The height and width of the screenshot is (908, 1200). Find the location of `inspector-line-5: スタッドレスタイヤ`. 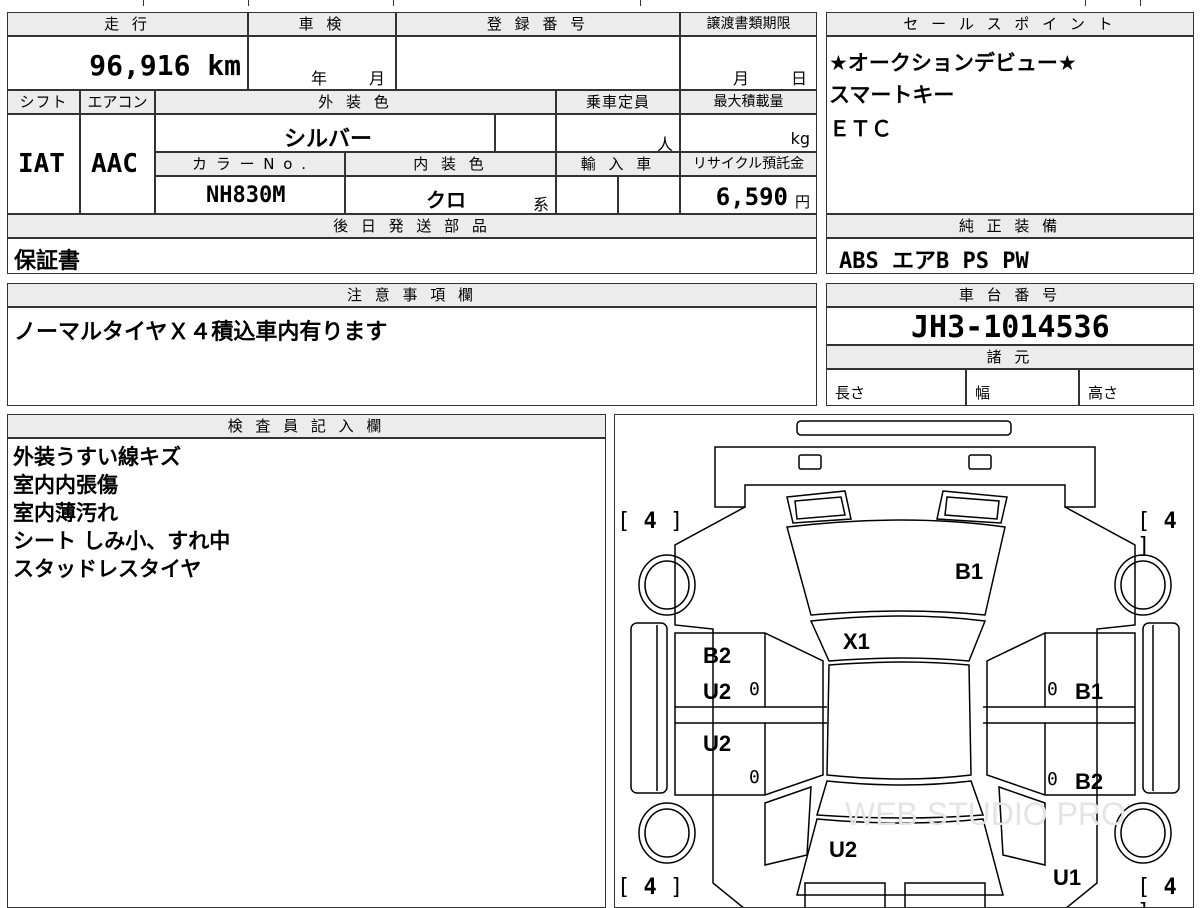

inspector-line-5: スタッドレスタイヤ is located at coordinates (107, 569).